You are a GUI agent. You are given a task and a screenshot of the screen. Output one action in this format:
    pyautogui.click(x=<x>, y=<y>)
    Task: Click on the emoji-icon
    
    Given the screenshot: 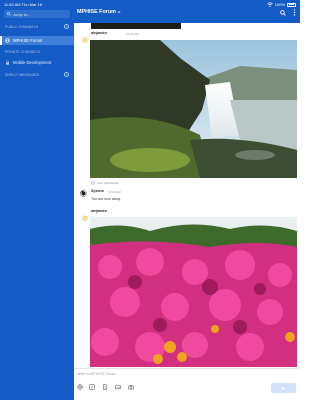 What is the action you would take?
    pyautogui.click(x=93, y=183)
    